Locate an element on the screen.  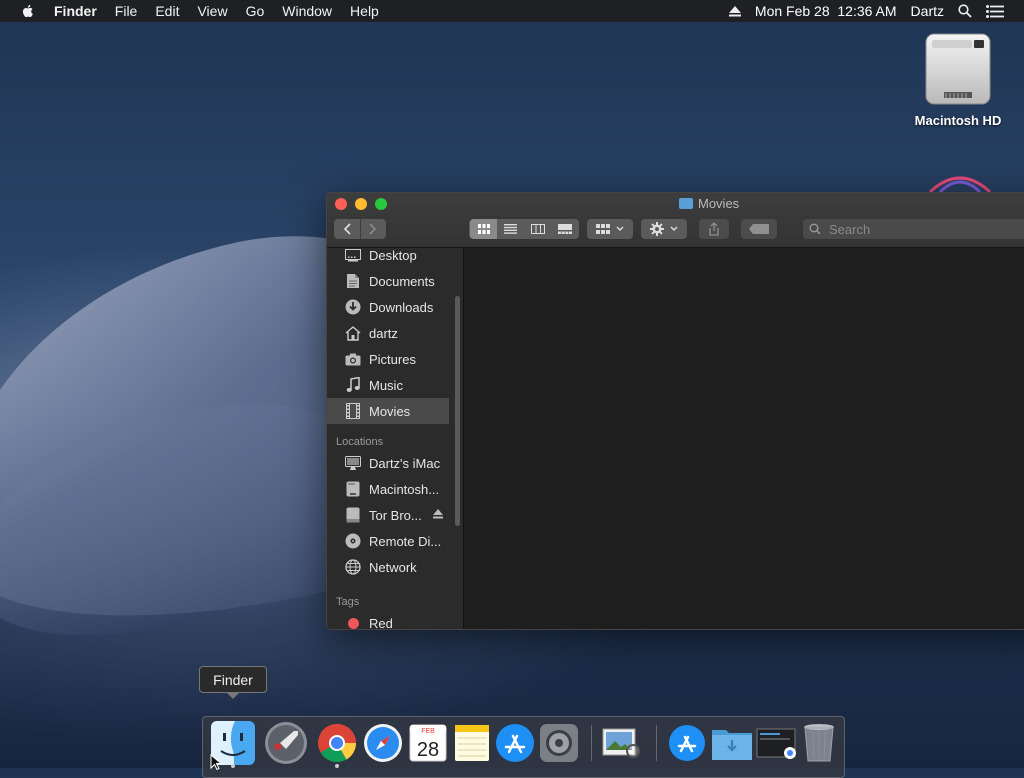
trash-icon is located at coordinates (819, 743).